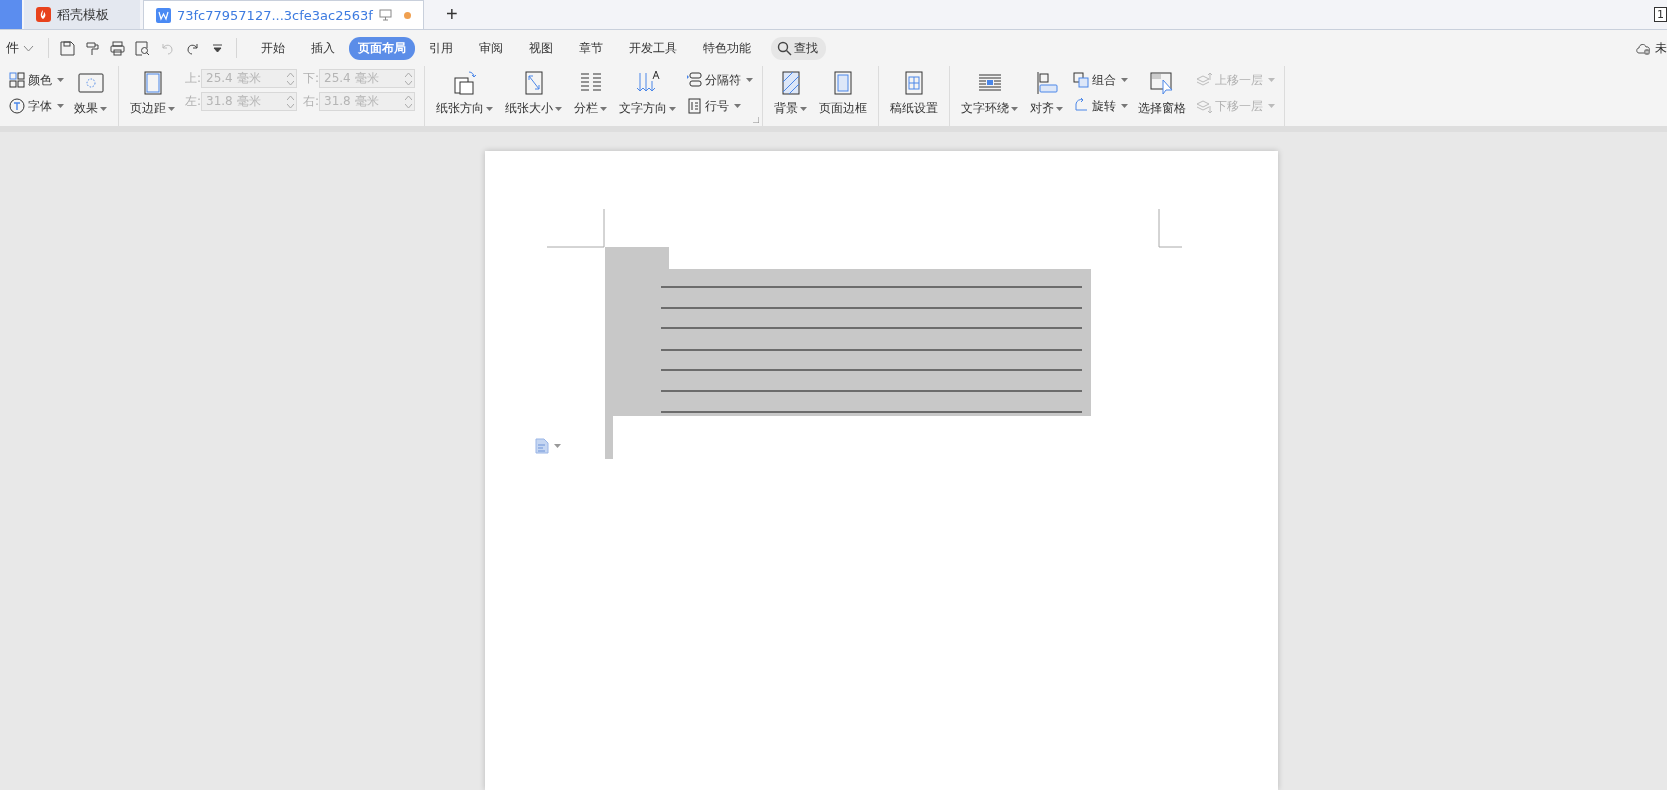 This screenshot has height=790, width=1667. I want to click on ribbon-button: 分栏, so click(590, 93).